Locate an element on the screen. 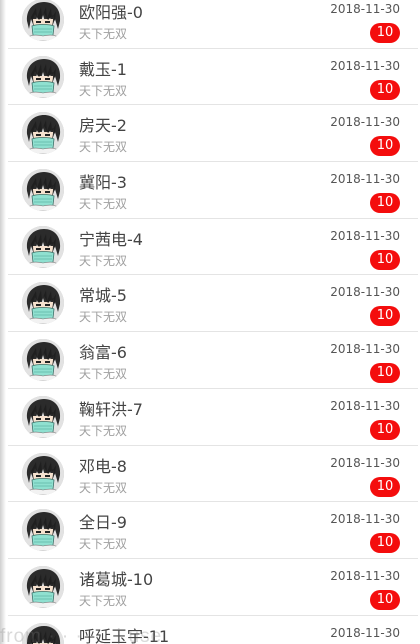 Image resolution: width=420 pixels, height=644 pixels. contact-name: 呼延玉宇-11 is located at coordinates (124, 635).